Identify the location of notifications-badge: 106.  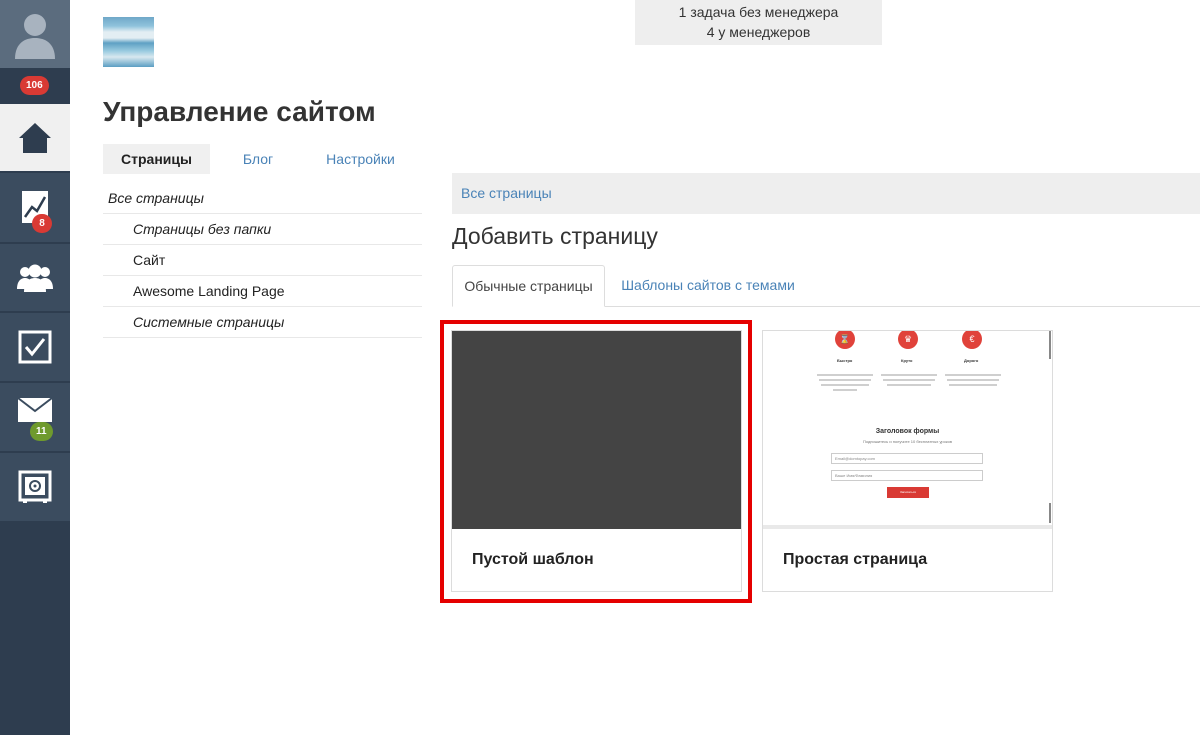
(34, 85).